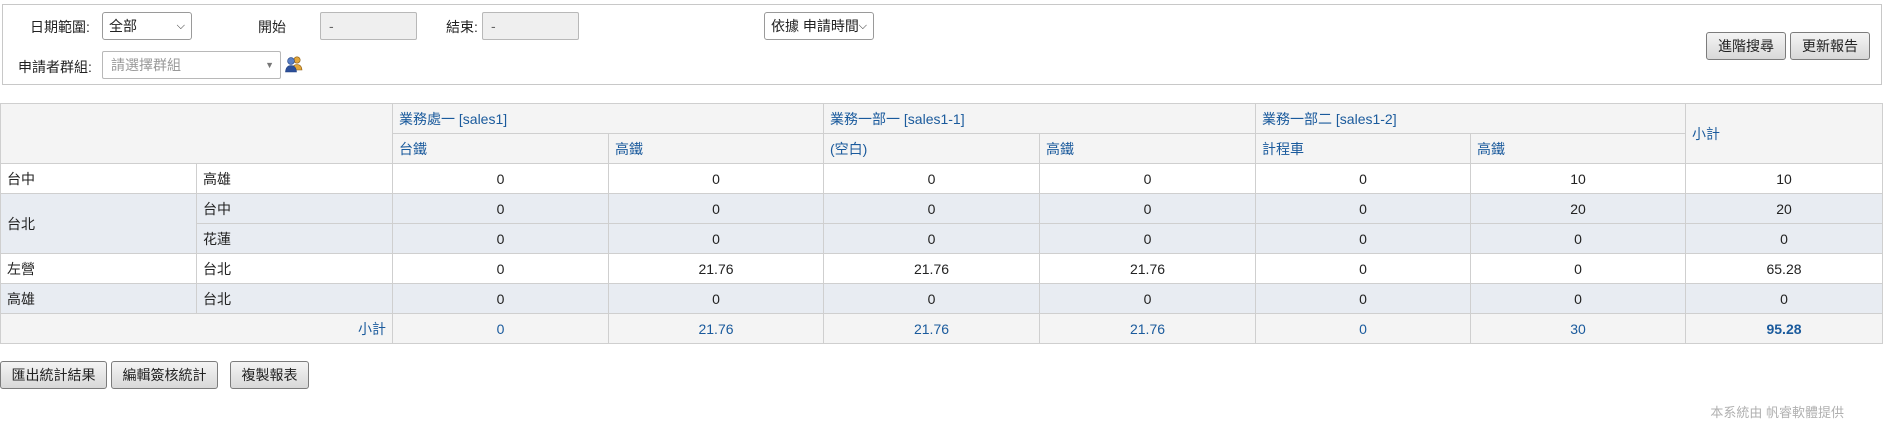  I want to click on group-label: 申請者群組:, so click(55, 67).